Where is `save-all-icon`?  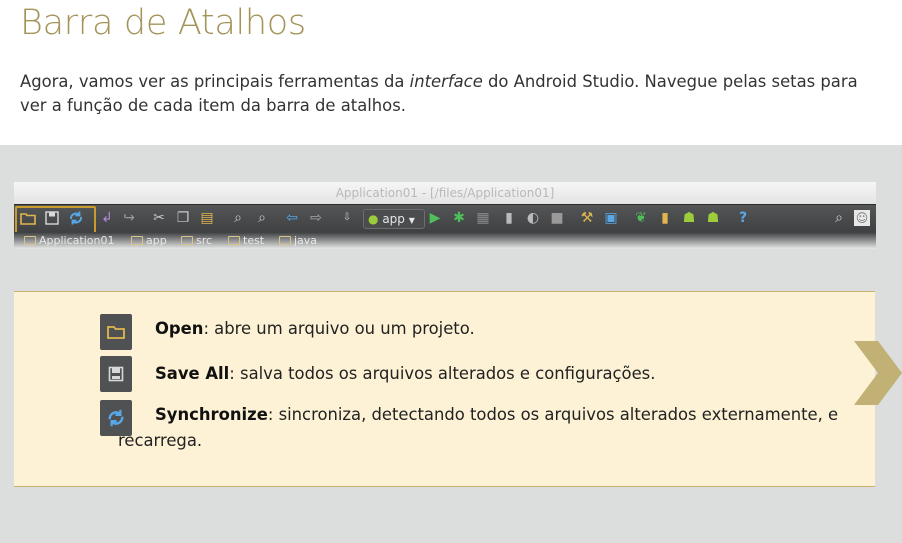
save-all-icon is located at coordinates (52, 218).